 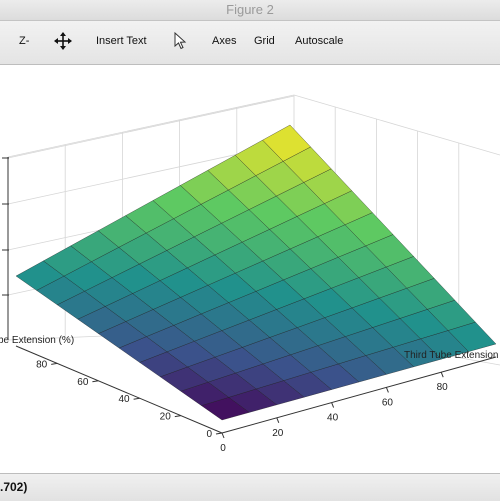 What do you see at coordinates (250, 43) in the screenshot?
I see `figure-toolbar: Z- Insert Text Axes Grid Autoscale` at bounding box center [250, 43].